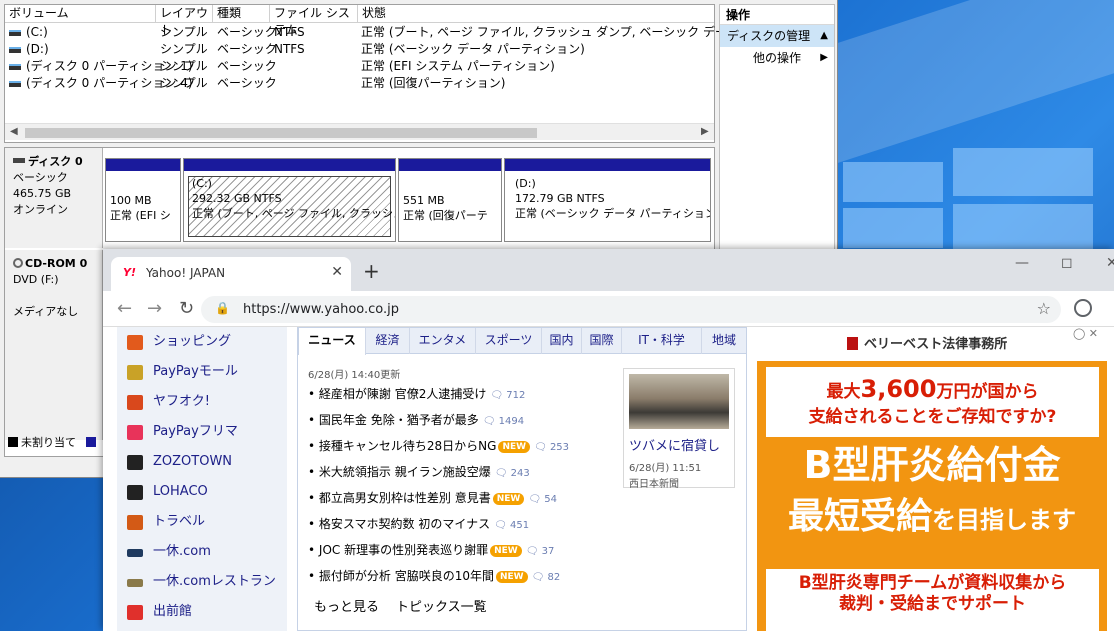 The image size is (1114, 631). What do you see at coordinates (674, 444) in the screenshot?
I see `topic-caption: ツバメに宿貸し` at bounding box center [674, 444].